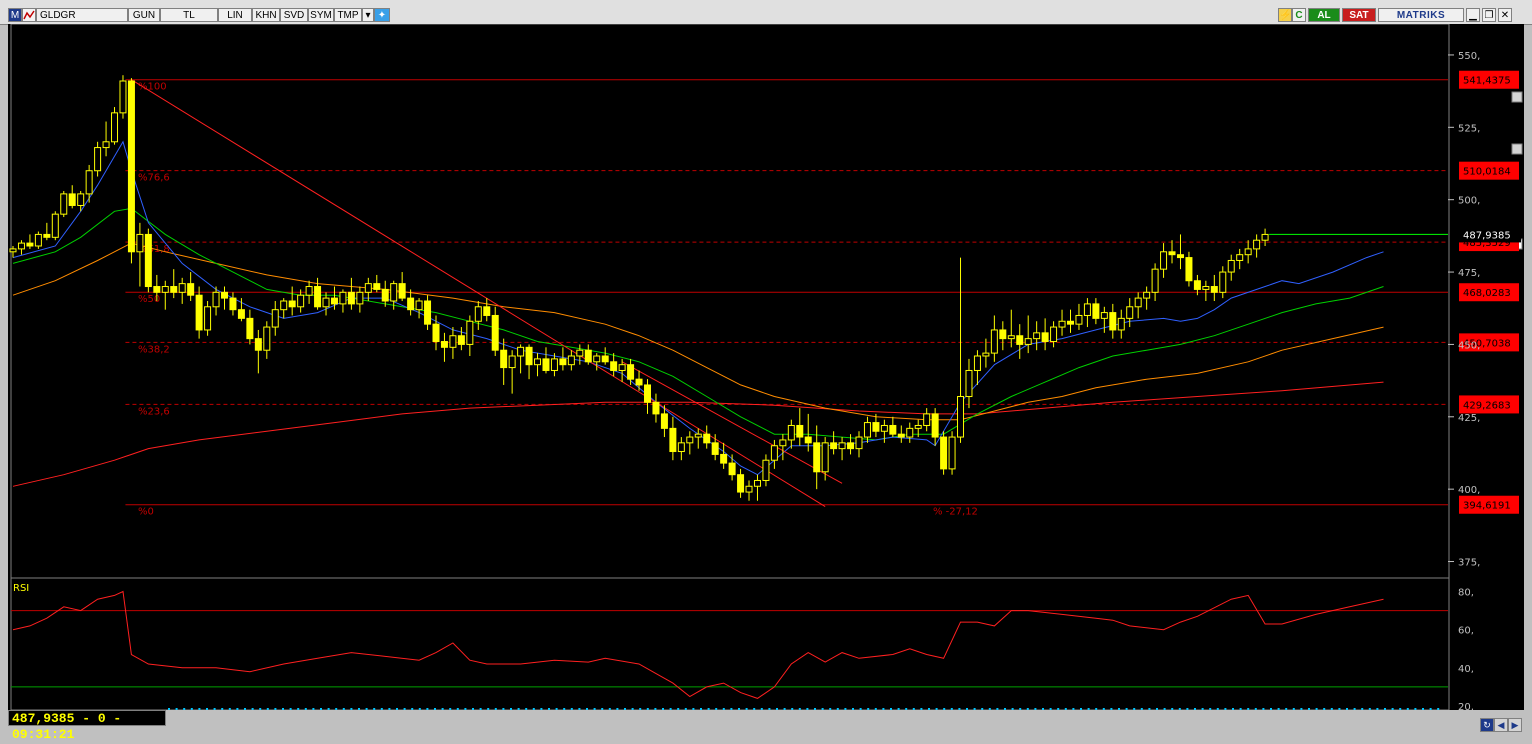  I want to click on close-icon: ✕, so click(1505, 15).